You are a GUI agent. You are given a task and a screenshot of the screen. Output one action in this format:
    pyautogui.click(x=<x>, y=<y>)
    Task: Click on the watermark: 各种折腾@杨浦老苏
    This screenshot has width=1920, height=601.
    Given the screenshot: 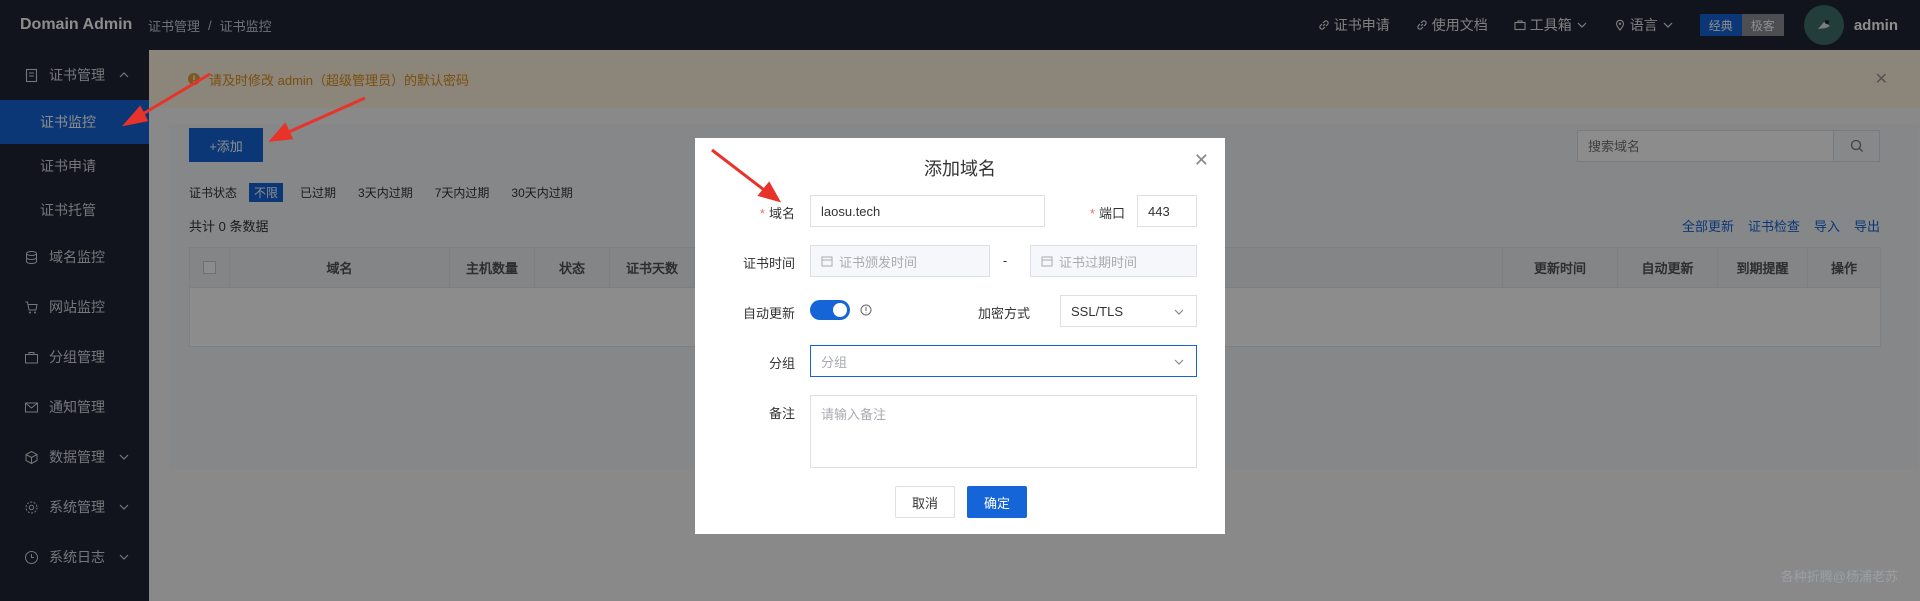 What is the action you would take?
    pyautogui.click(x=1839, y=576)
    